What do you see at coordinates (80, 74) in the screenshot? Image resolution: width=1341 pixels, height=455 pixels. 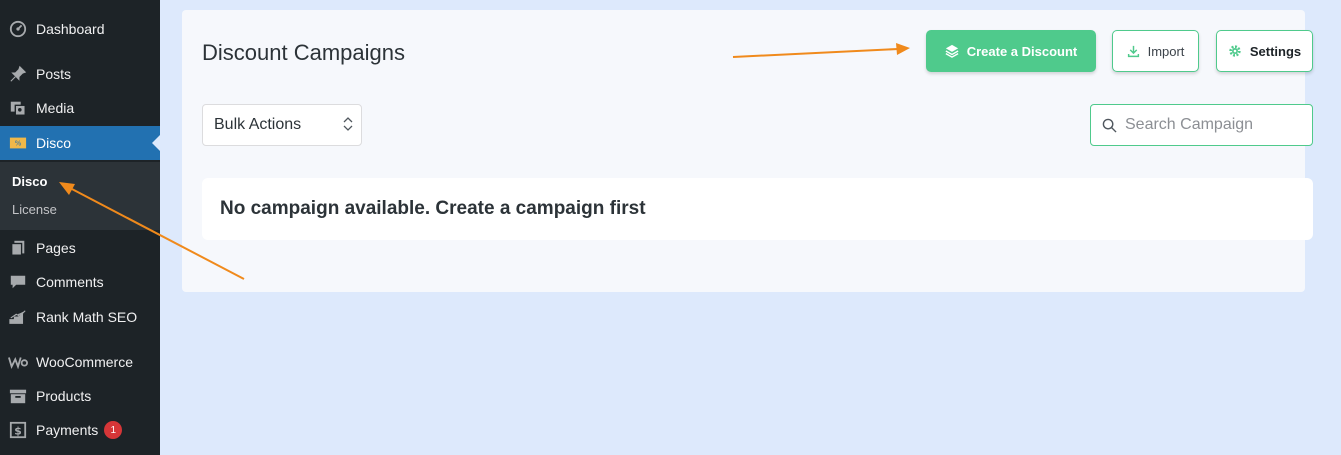 I see `sidebar-item-posts: Posts` at bounding box center [80, 74].